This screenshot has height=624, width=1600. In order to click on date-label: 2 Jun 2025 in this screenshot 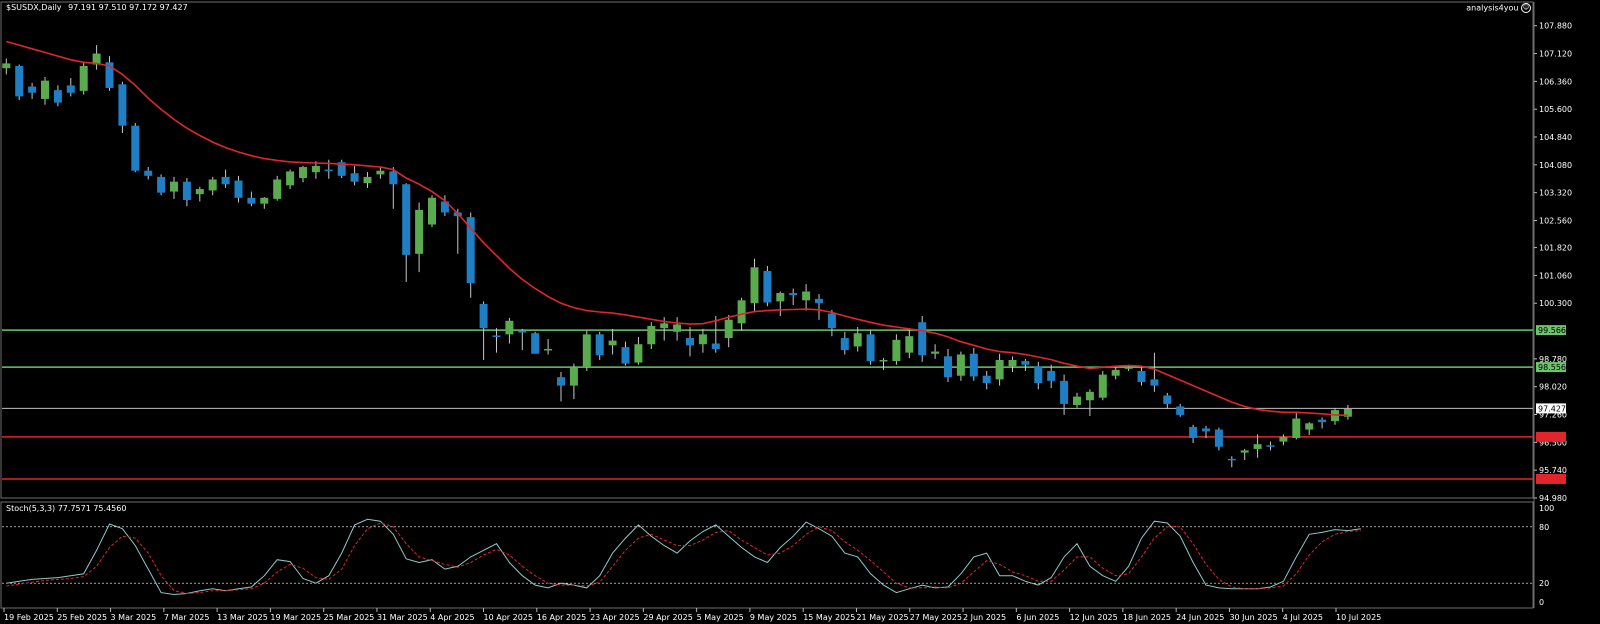, I will do `click(984, 617)`.